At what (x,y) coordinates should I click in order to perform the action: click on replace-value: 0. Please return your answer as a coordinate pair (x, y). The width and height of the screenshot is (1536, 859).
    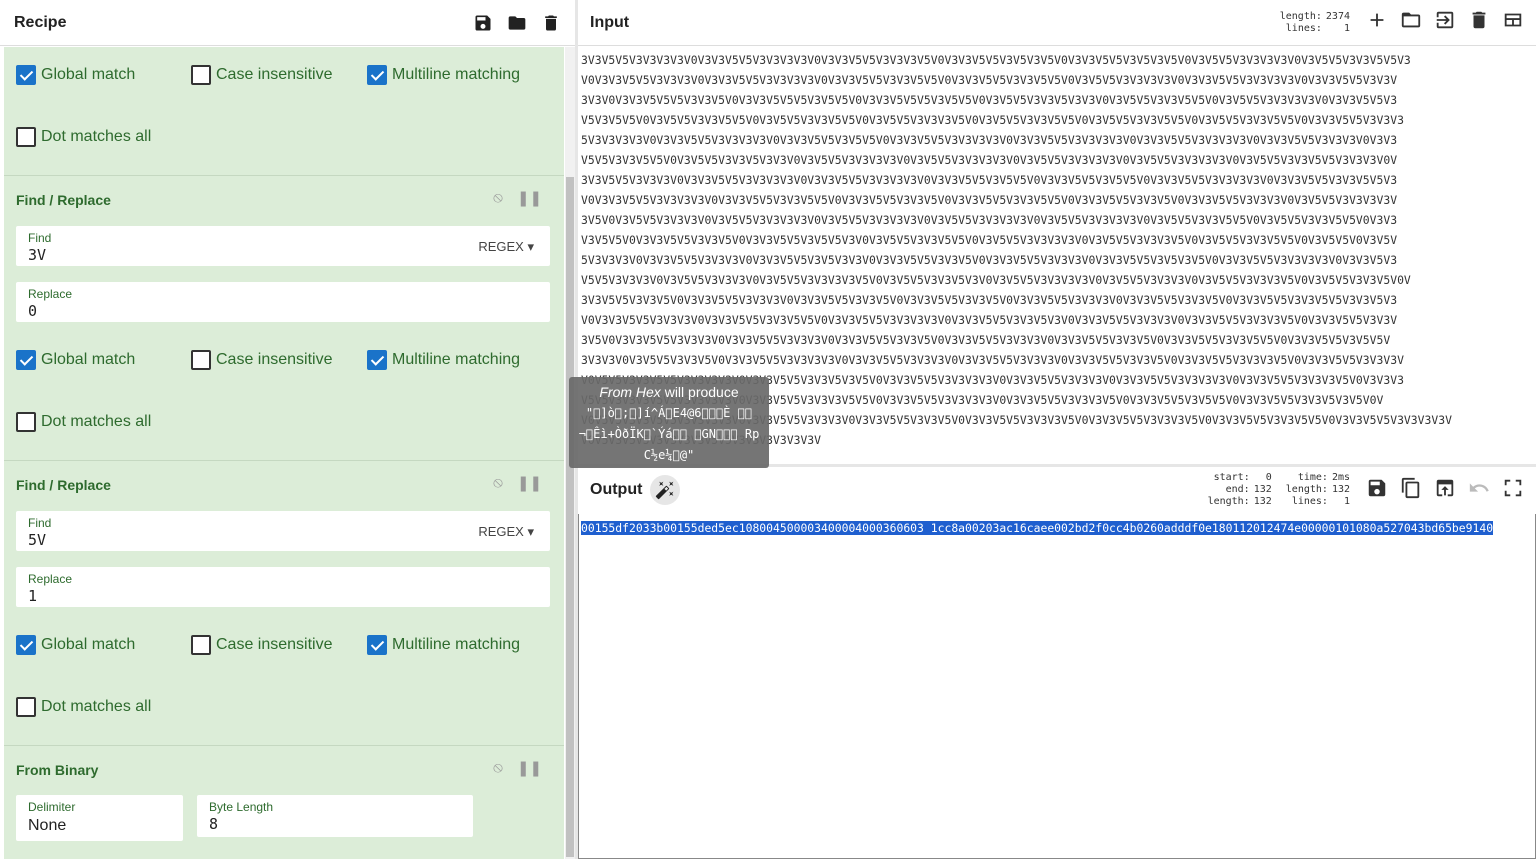
    Looking at the image, I should click on (32, 311).